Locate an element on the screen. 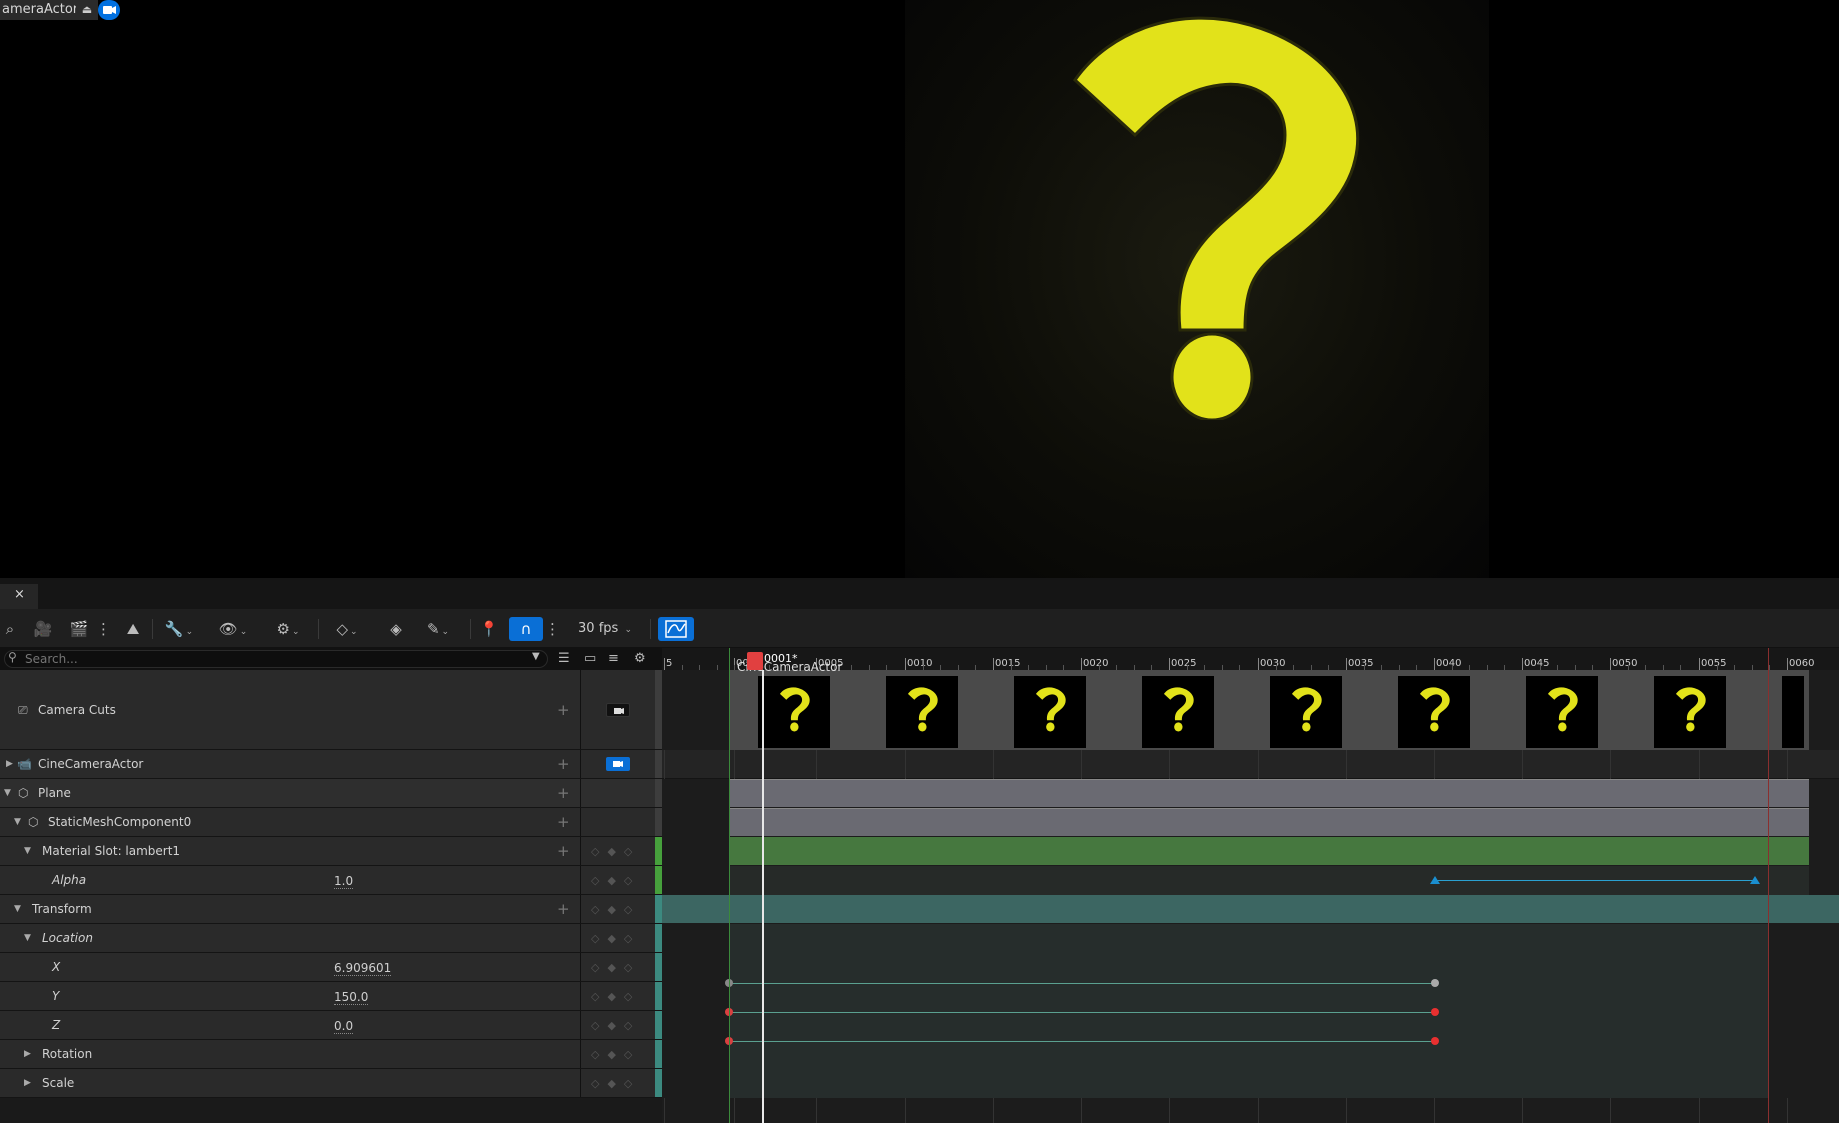 The width and height of the screenshot is (1839, 1123). wrench-dropdown: 🔧 ⌄ is located at coordinates (179, 629).